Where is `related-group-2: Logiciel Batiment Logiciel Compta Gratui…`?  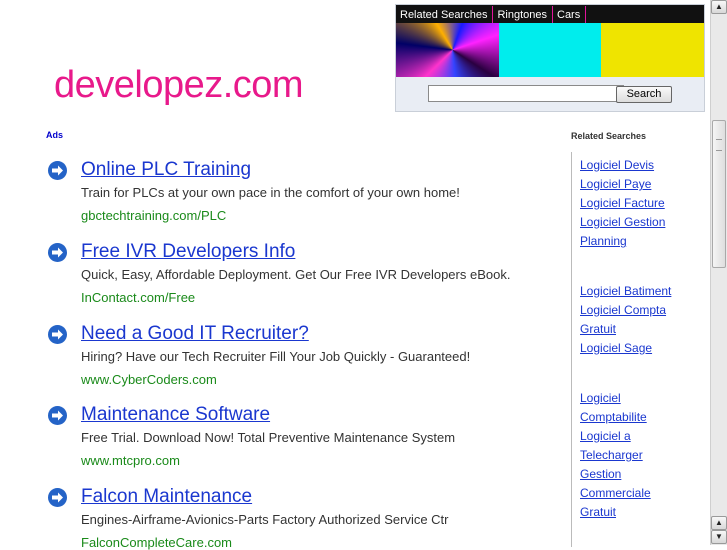 related-group-2: Logiciel Batiment Logiciel Compta Gratui… is located at coordinates (625, 320).